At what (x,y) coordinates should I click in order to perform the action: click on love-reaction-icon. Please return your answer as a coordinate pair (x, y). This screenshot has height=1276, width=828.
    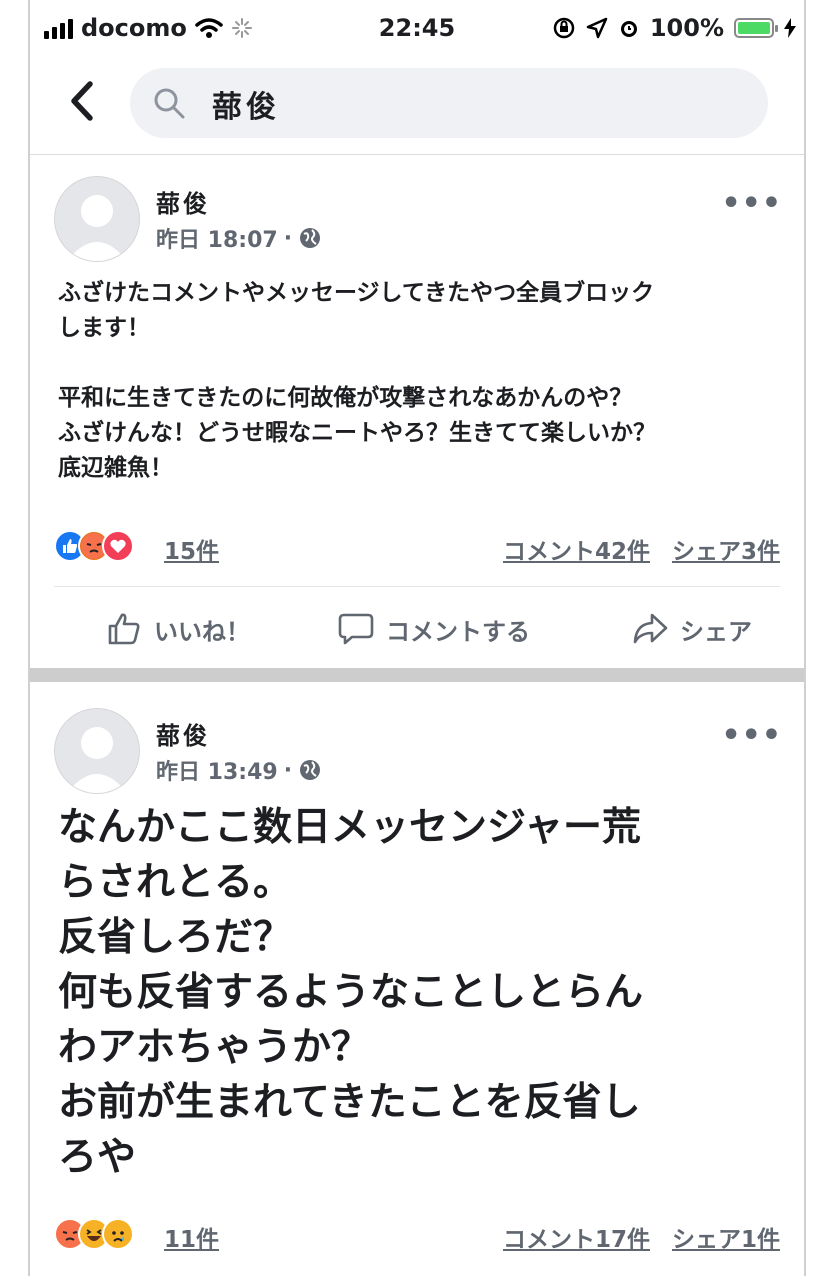
    Looking at the image, I should click on (118, 546).